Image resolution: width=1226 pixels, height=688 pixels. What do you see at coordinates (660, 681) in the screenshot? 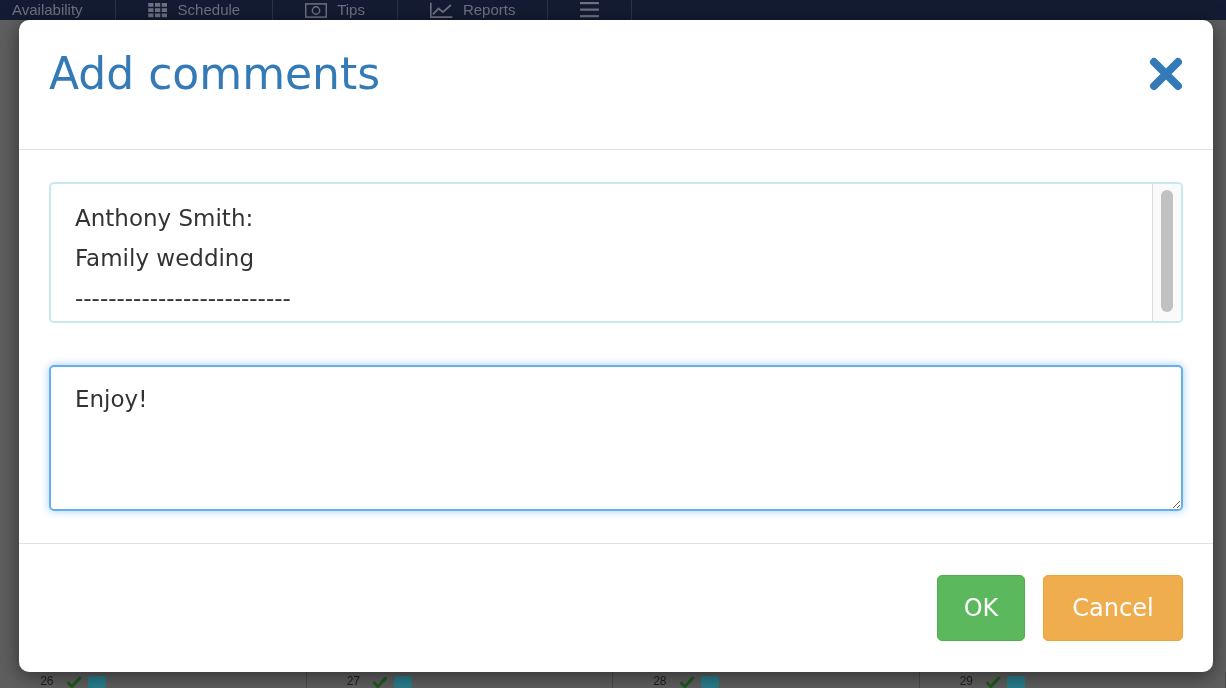
I see `day-number: 28` at bounding box center [660, 681].